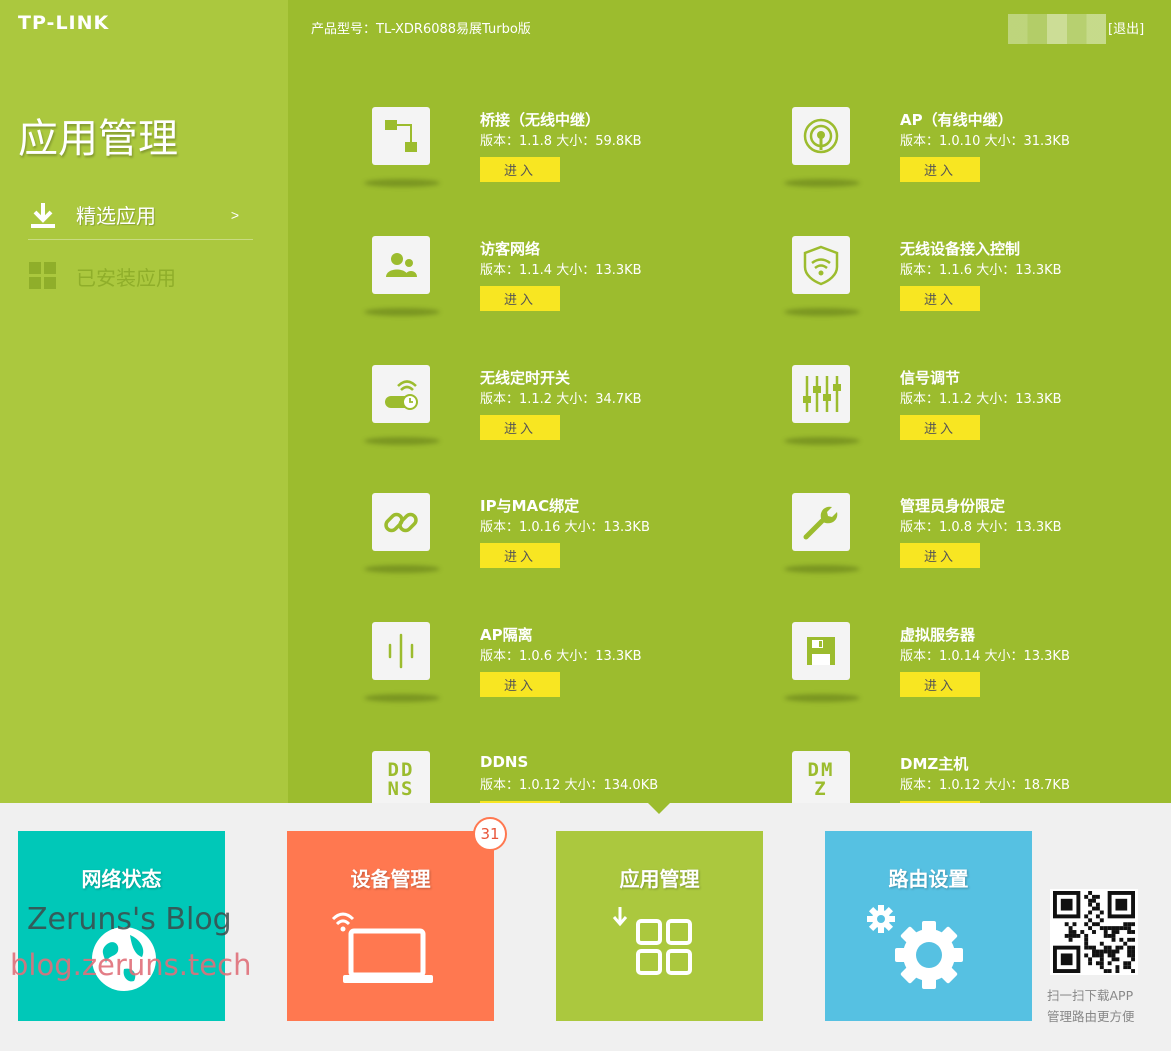  What do you see at coordinates (131, 965) in the screenshot?
I see `watermark-url: blog.zeruns.tech` at bounding box center [131, 965].